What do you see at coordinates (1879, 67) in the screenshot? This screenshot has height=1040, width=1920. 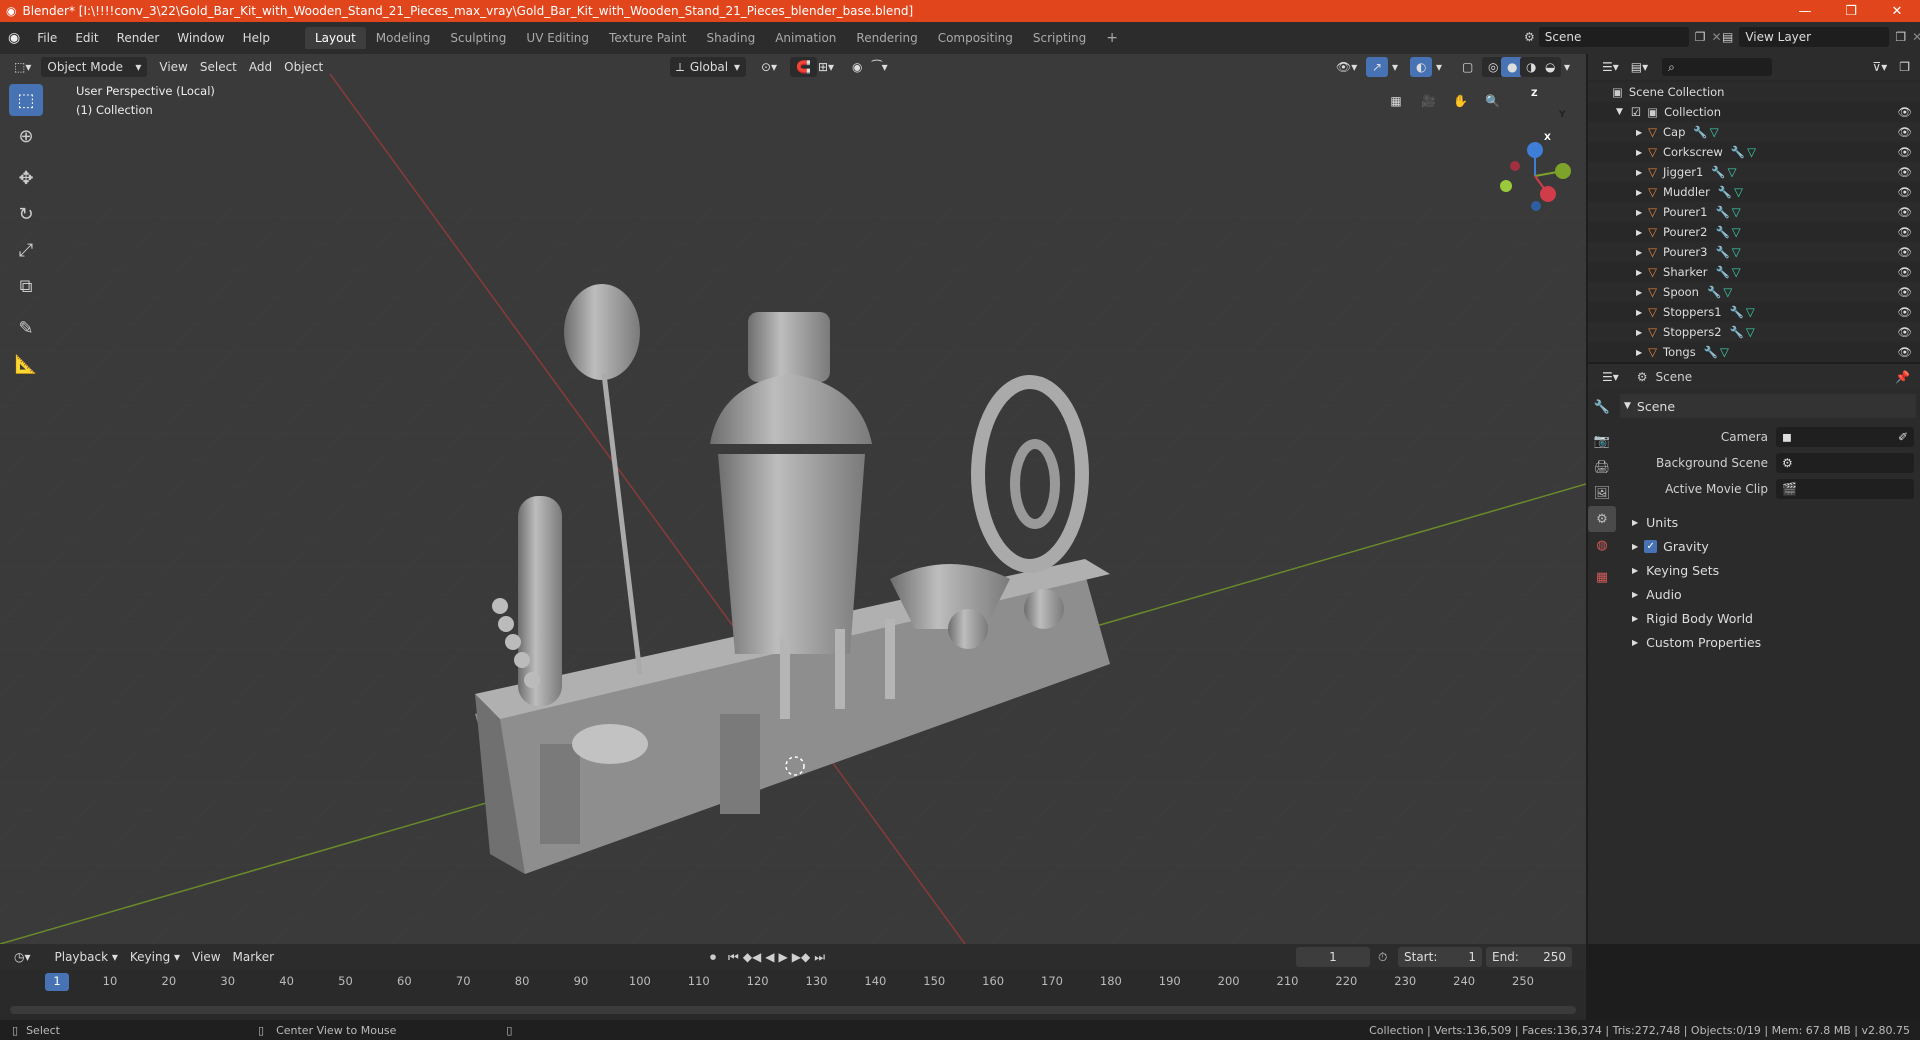 I see `filter-icon: ⊽▾` at bounding box center [1879, 67].